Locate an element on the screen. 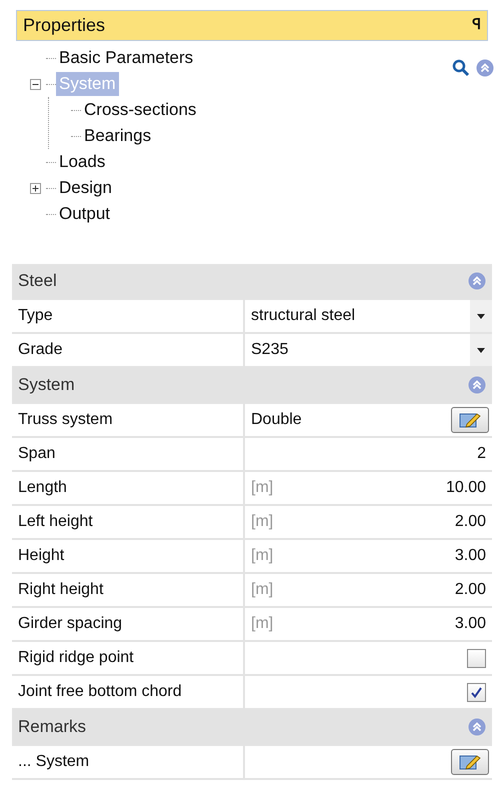 This screenshot has height=788, width=504. property-label: Type is located at coordinates (35, 316).